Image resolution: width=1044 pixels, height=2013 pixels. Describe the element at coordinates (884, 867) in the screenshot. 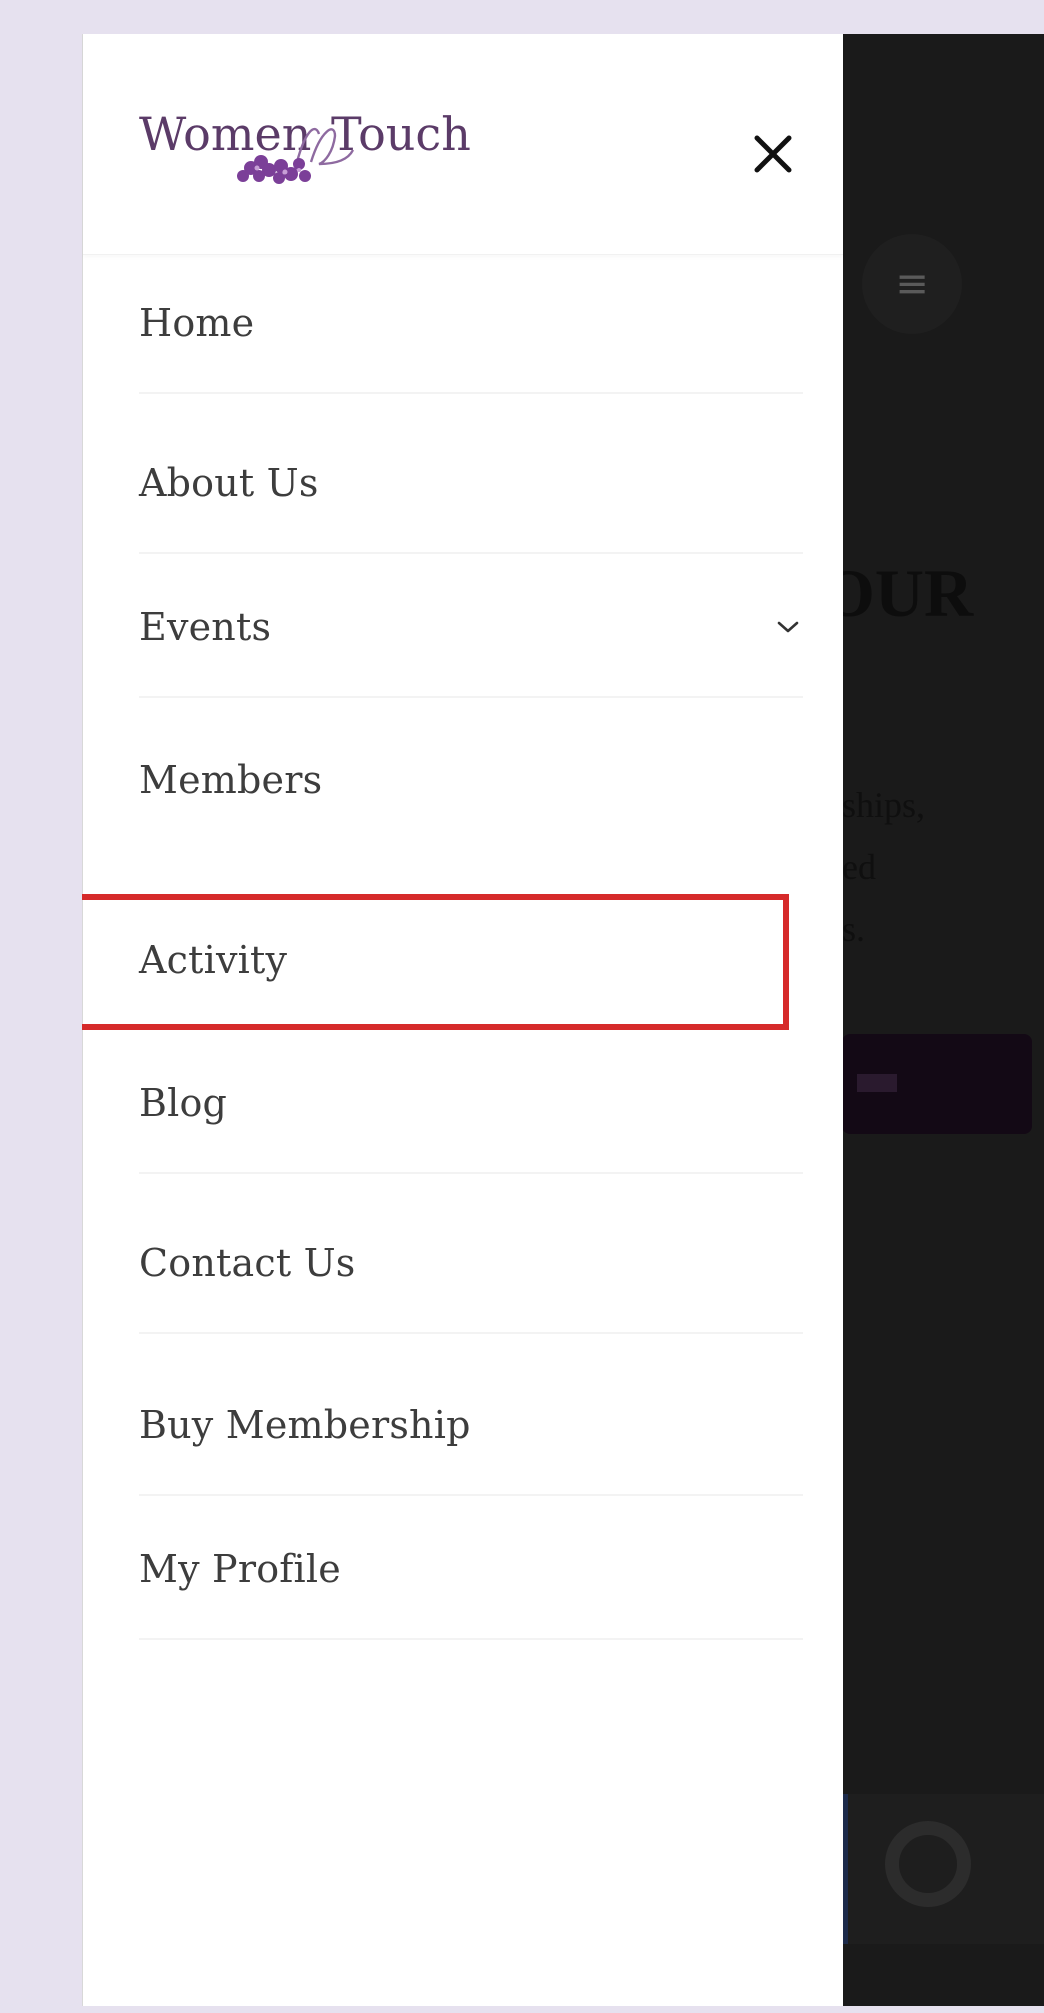

I see `background-paragraph: ships, ed s.` at that location.